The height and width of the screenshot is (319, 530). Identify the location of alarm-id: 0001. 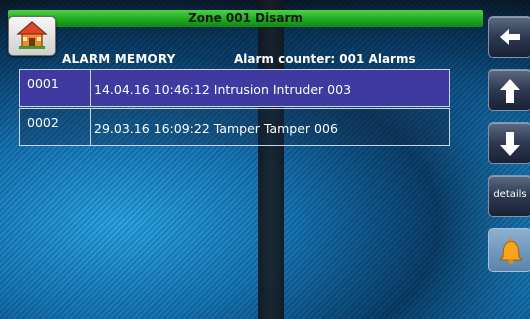
(55, 88).